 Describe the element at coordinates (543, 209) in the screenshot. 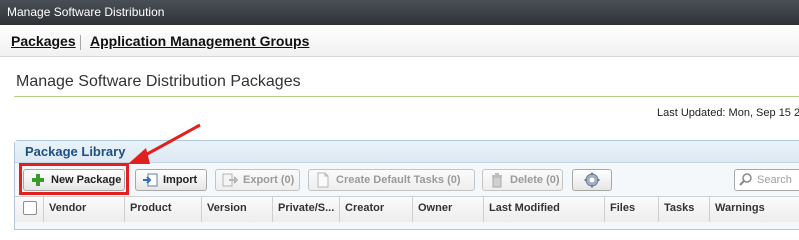

I see `column-header-last-modified: Last Modified` at that location.